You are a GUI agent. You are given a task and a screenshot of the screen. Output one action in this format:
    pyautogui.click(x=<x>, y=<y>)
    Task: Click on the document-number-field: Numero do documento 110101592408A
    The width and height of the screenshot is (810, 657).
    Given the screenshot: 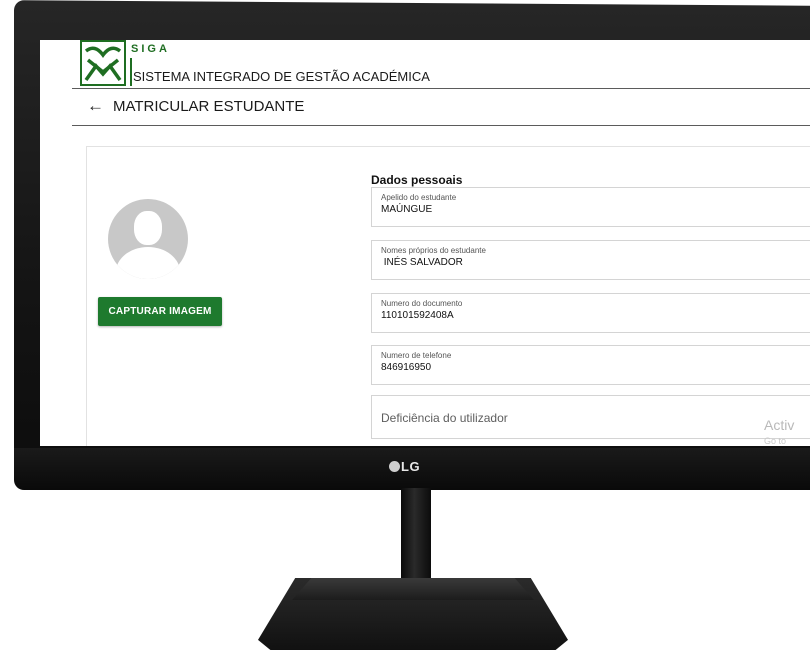 What is the action you would take?
    pyautogui.click(x=590, y=313)
    